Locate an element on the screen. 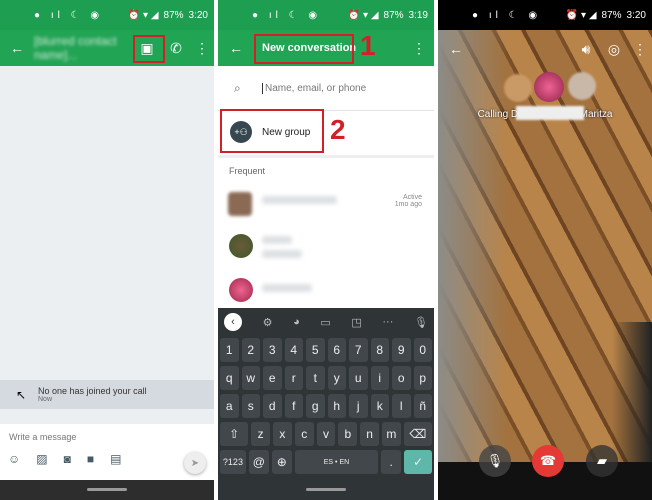  key: j is located at coordinates (358, 406).